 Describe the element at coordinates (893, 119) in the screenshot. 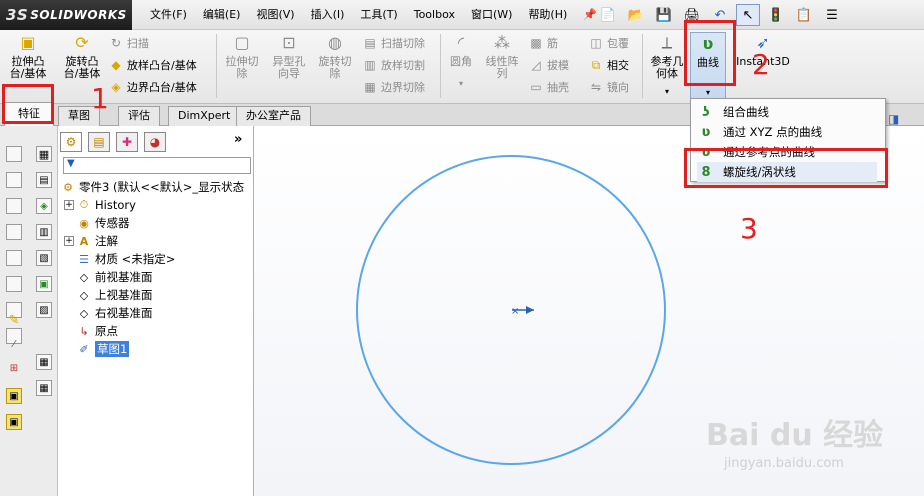

I see `view-orientation-icon: ◨` at that location.